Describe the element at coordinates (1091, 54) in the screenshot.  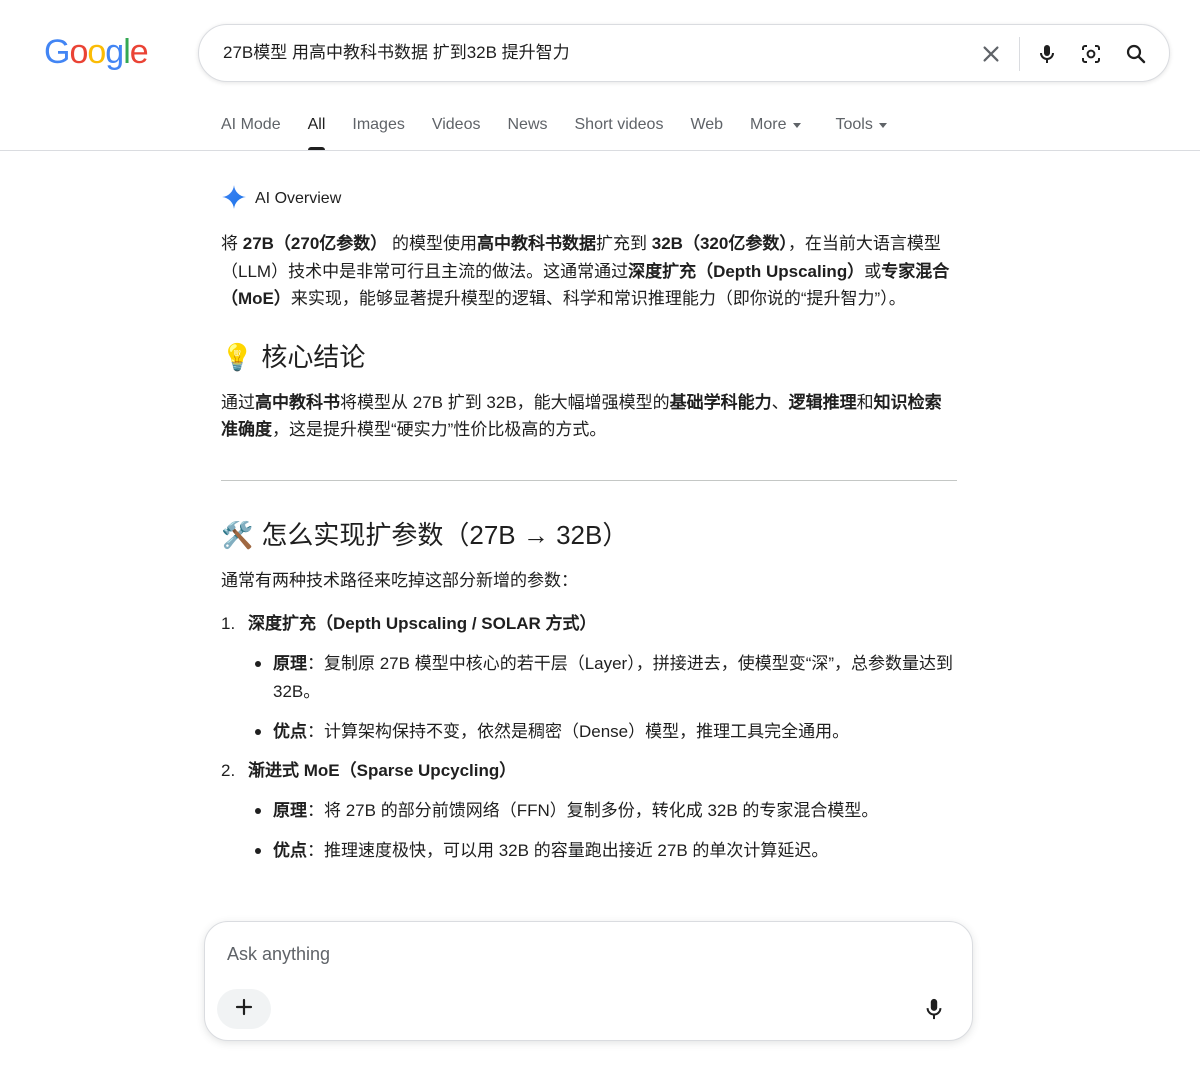
I see `lens-icon` at that location.